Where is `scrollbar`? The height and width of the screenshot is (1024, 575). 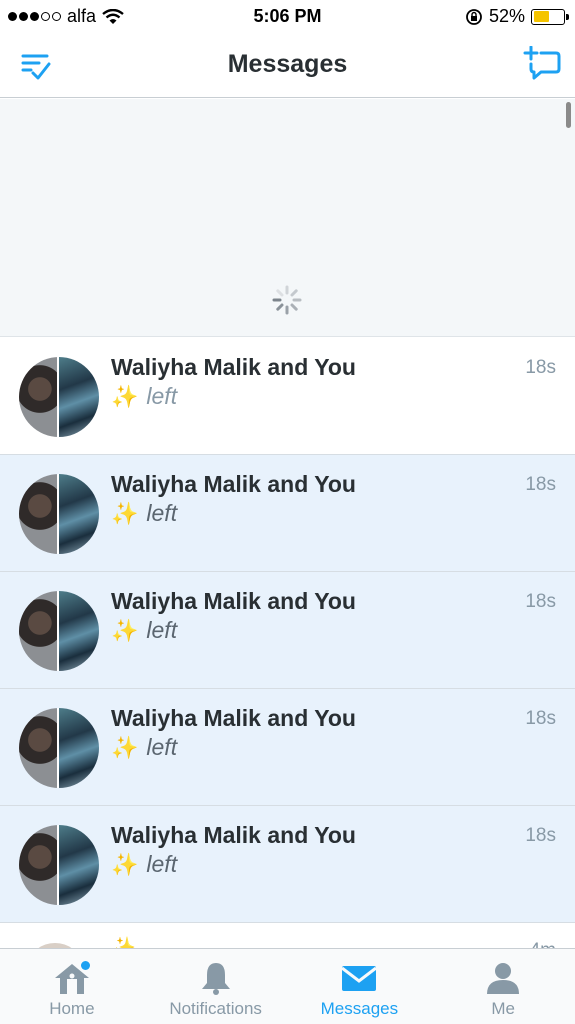
scrollbar is located at coordinates (568, 115).